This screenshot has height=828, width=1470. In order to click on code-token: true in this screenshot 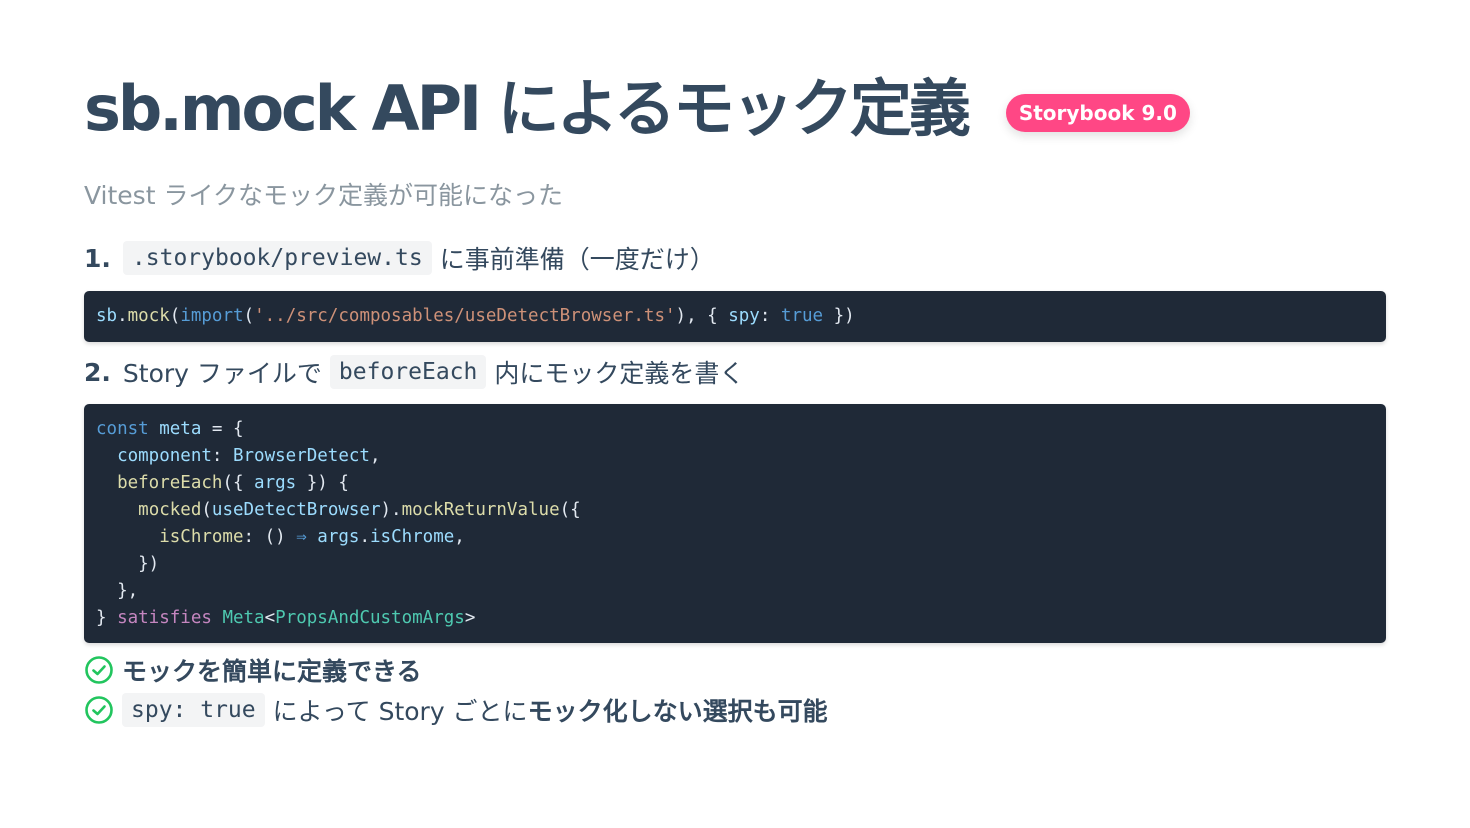, I will do `click(802, 316)`.